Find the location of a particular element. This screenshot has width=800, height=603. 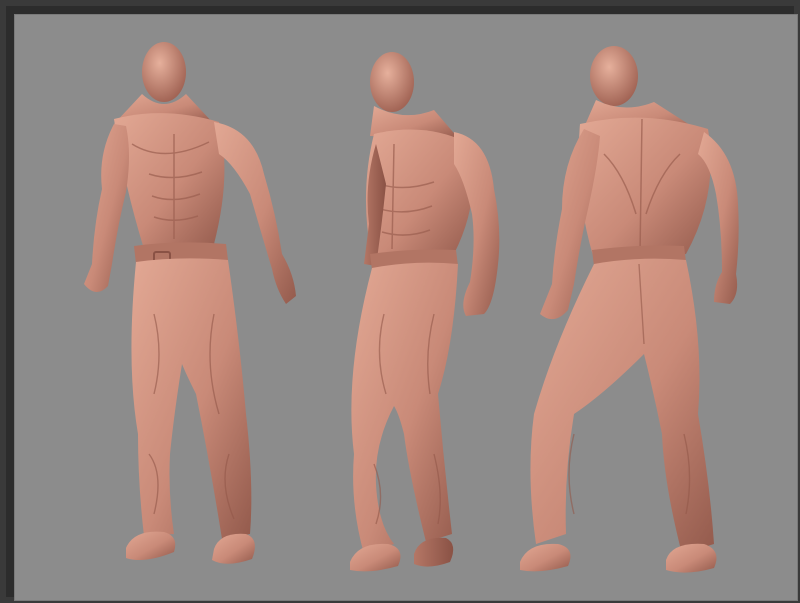

front-shoe-left is located at coordinates (151, 545).